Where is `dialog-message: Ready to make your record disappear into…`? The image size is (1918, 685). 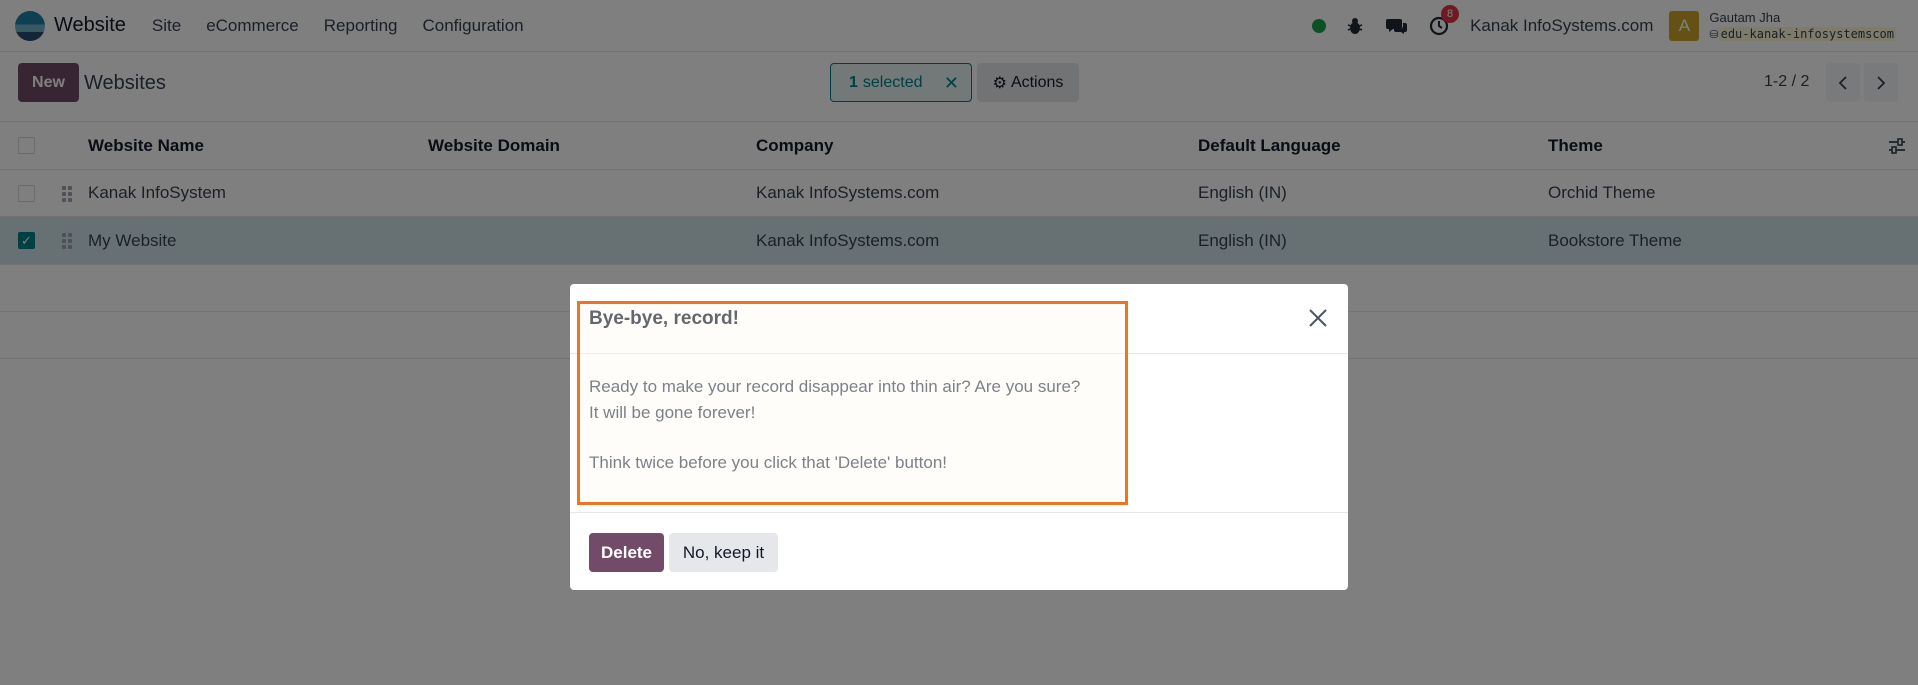 dialog-message: Ready to make your record disappear into… is located at coordinates (834, 399).